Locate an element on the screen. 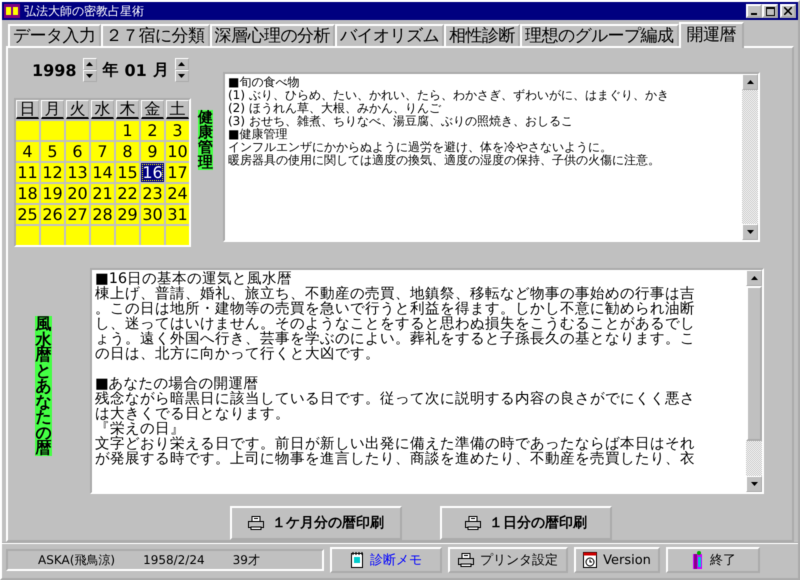  day-cell: 14 is located at coordinates (102, 172).